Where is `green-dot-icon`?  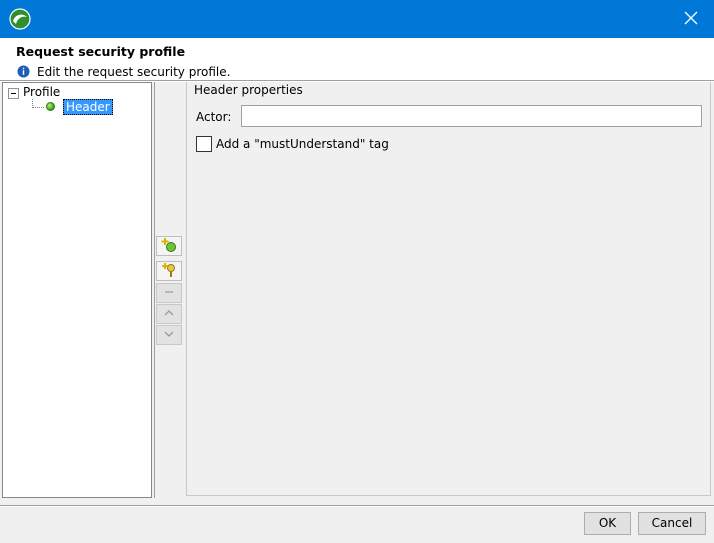
green-dot-icon is located at coordinates (50, 106).